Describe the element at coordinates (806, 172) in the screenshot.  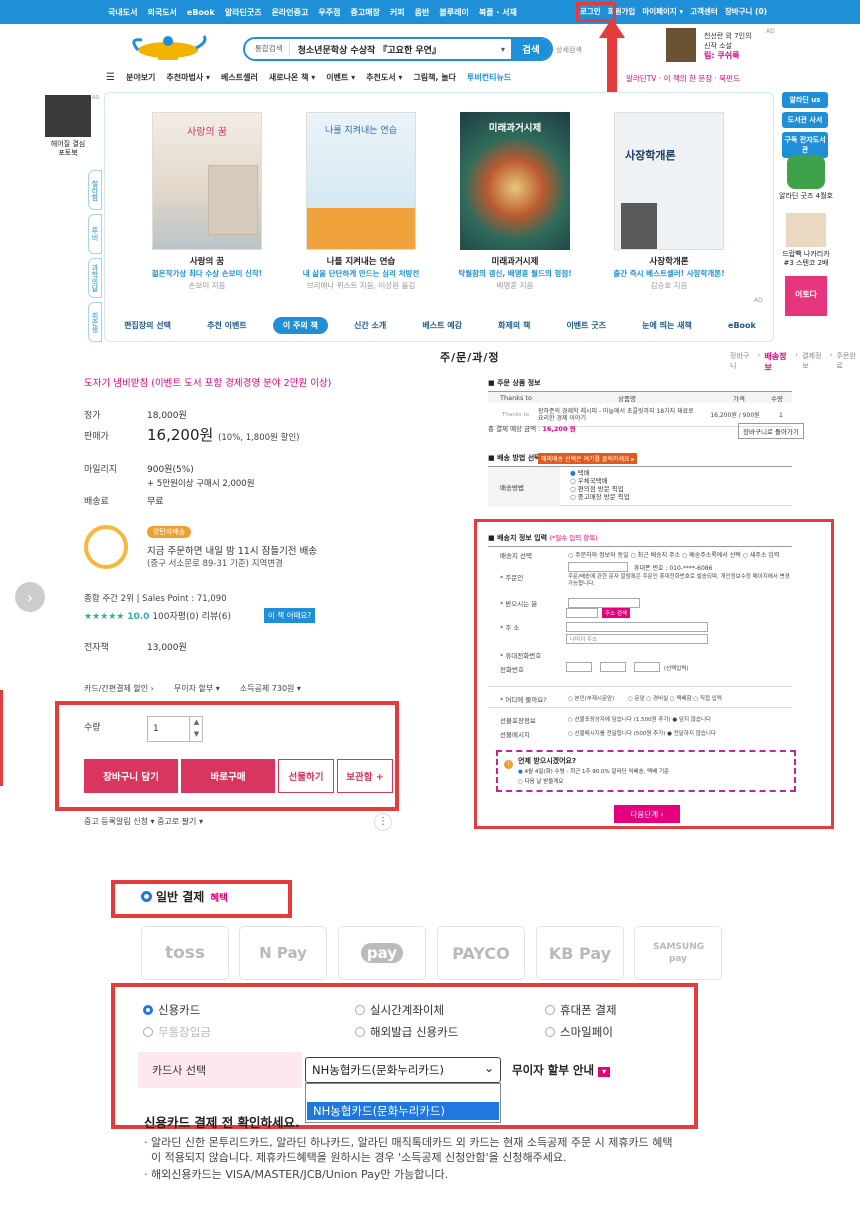
I see `goods-bag-image` at that location.